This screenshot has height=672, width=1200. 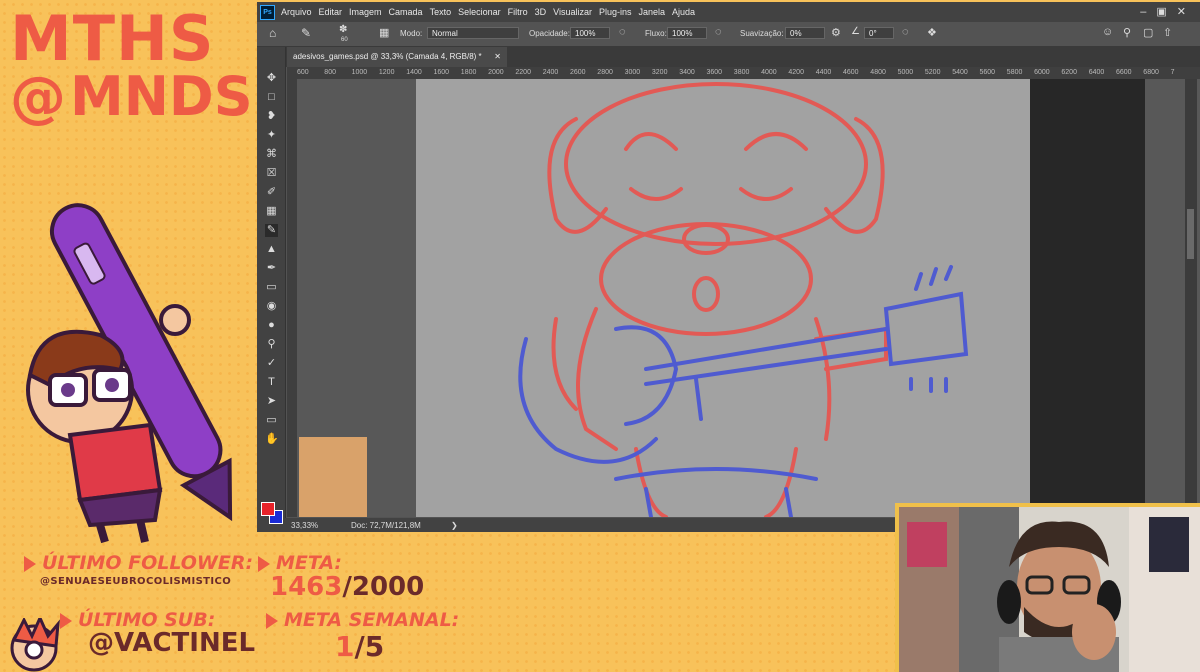 What do you see at coordinates (714, 72) in the screenshot?
I see `ruler-tick-label: 3600` at bounding box center [714, 72].